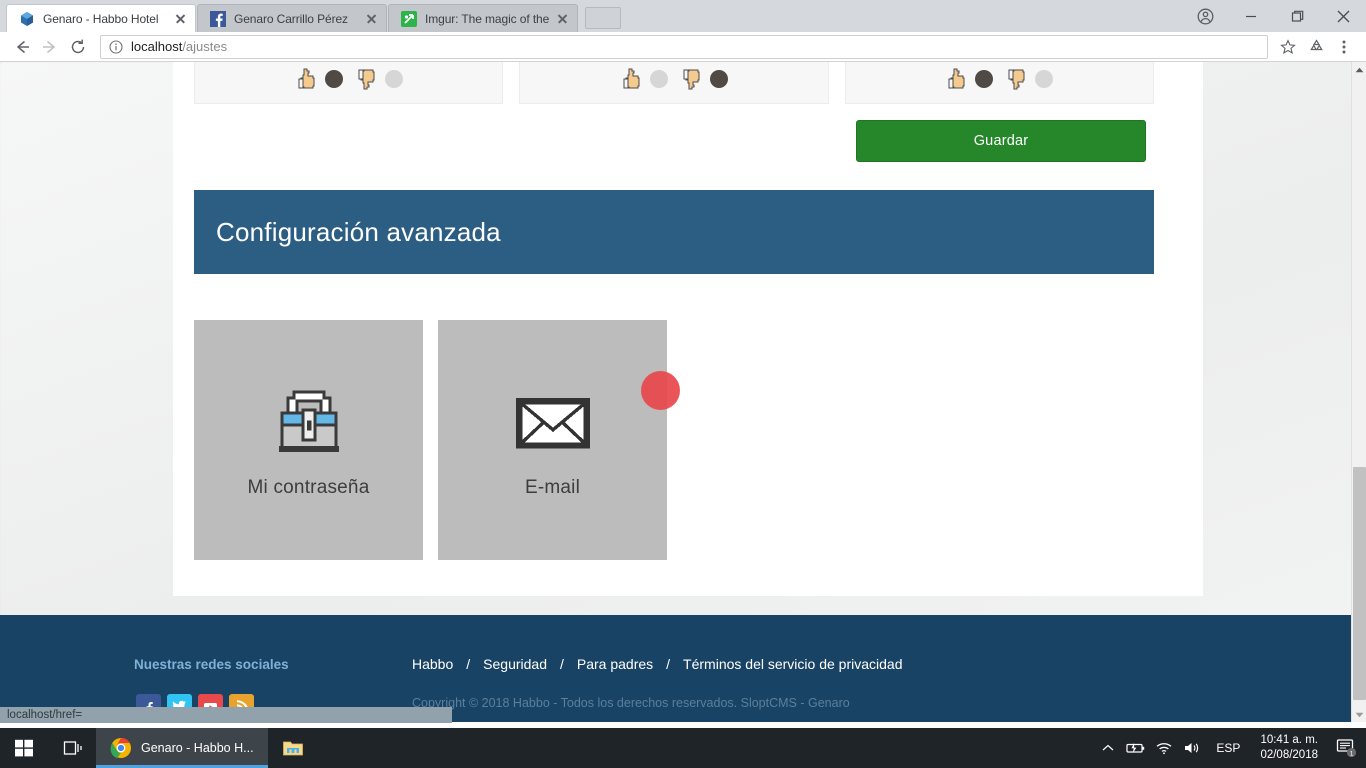 This screenshot has height=768, width=1366. What do you see at coordinates (1352, 753) in the screenshot?
I see `svg-text: 1` at bounding box center [1352, 753].